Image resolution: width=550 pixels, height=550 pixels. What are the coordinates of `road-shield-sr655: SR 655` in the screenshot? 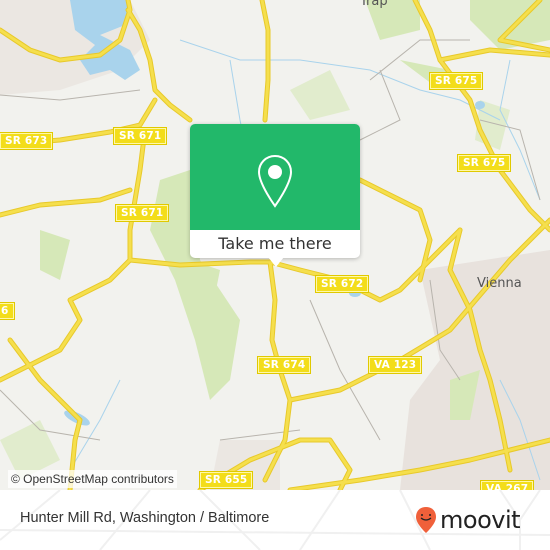 It's located at (226, 480).